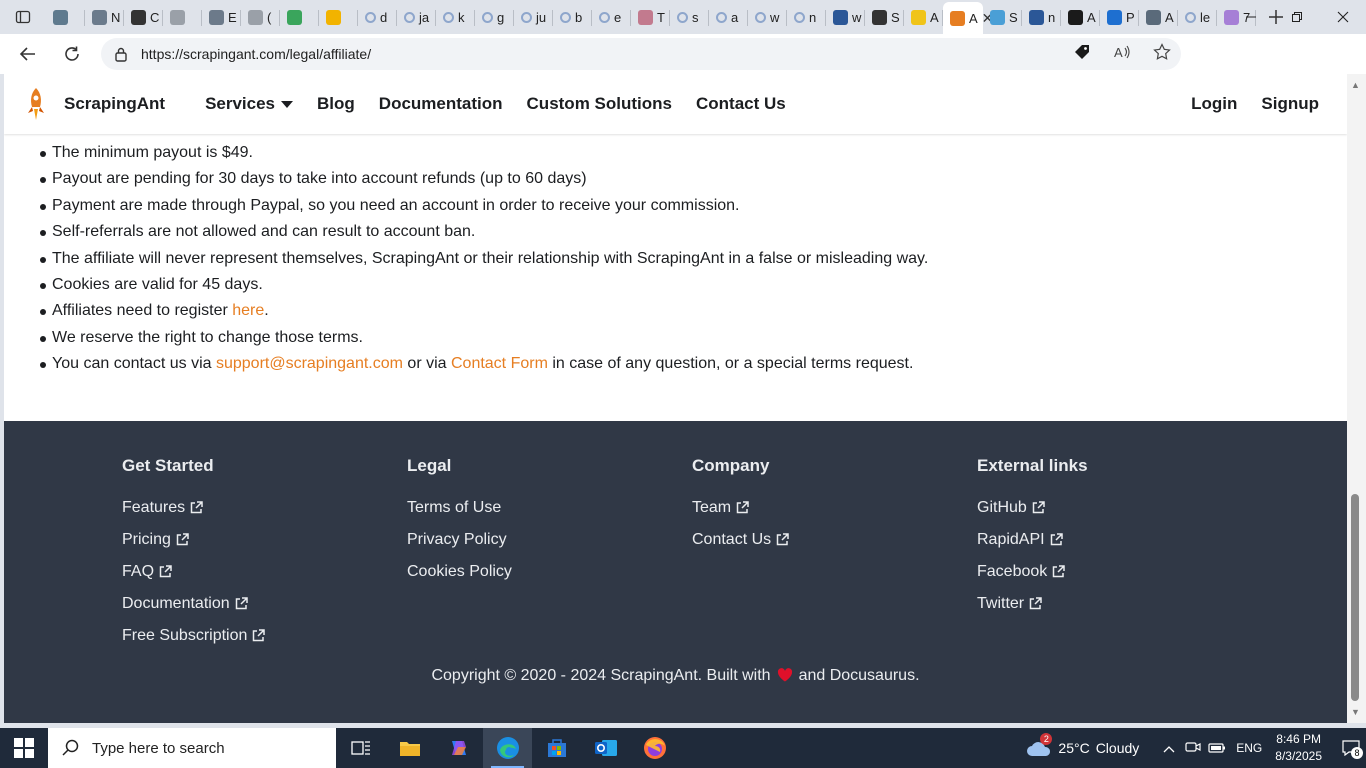  I want to click on file-explorer-button, so click(409, 748).